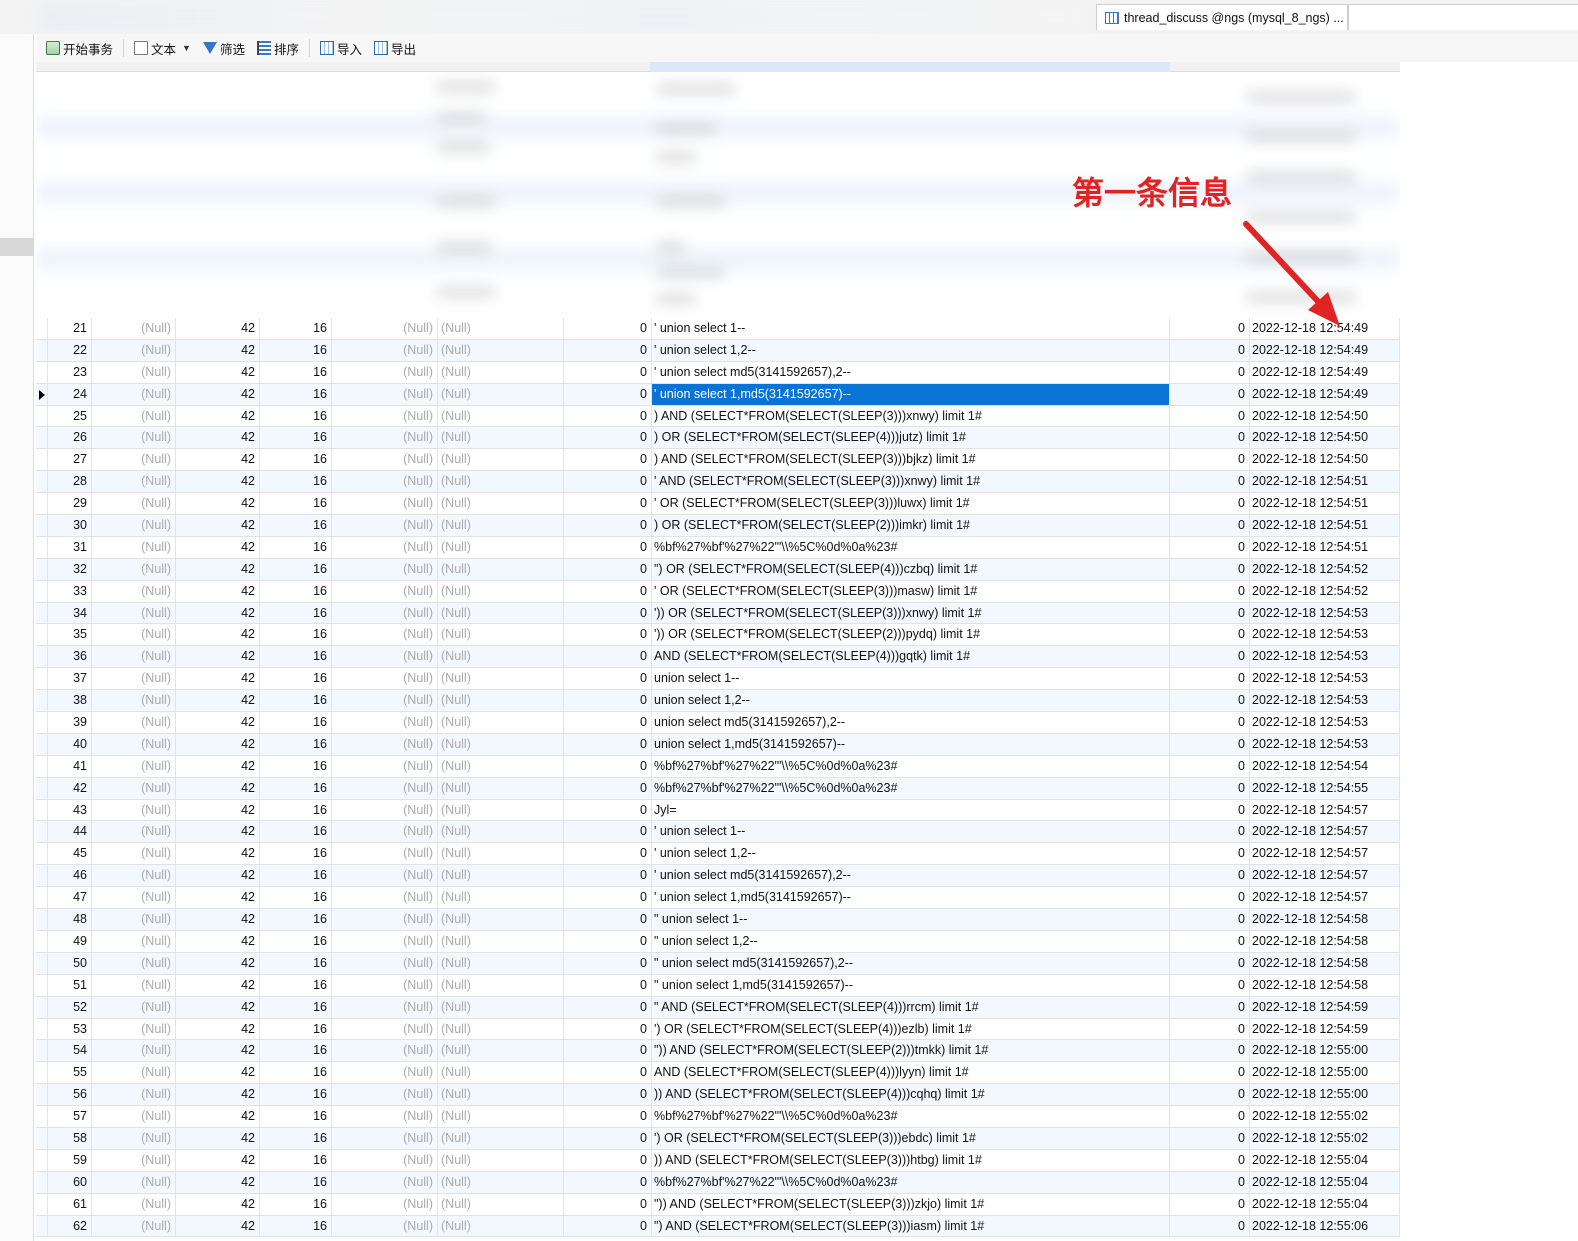 This screenshot has height=1241, width=1578. I want to click on cell-content: Jyl=, so click(911, 810).